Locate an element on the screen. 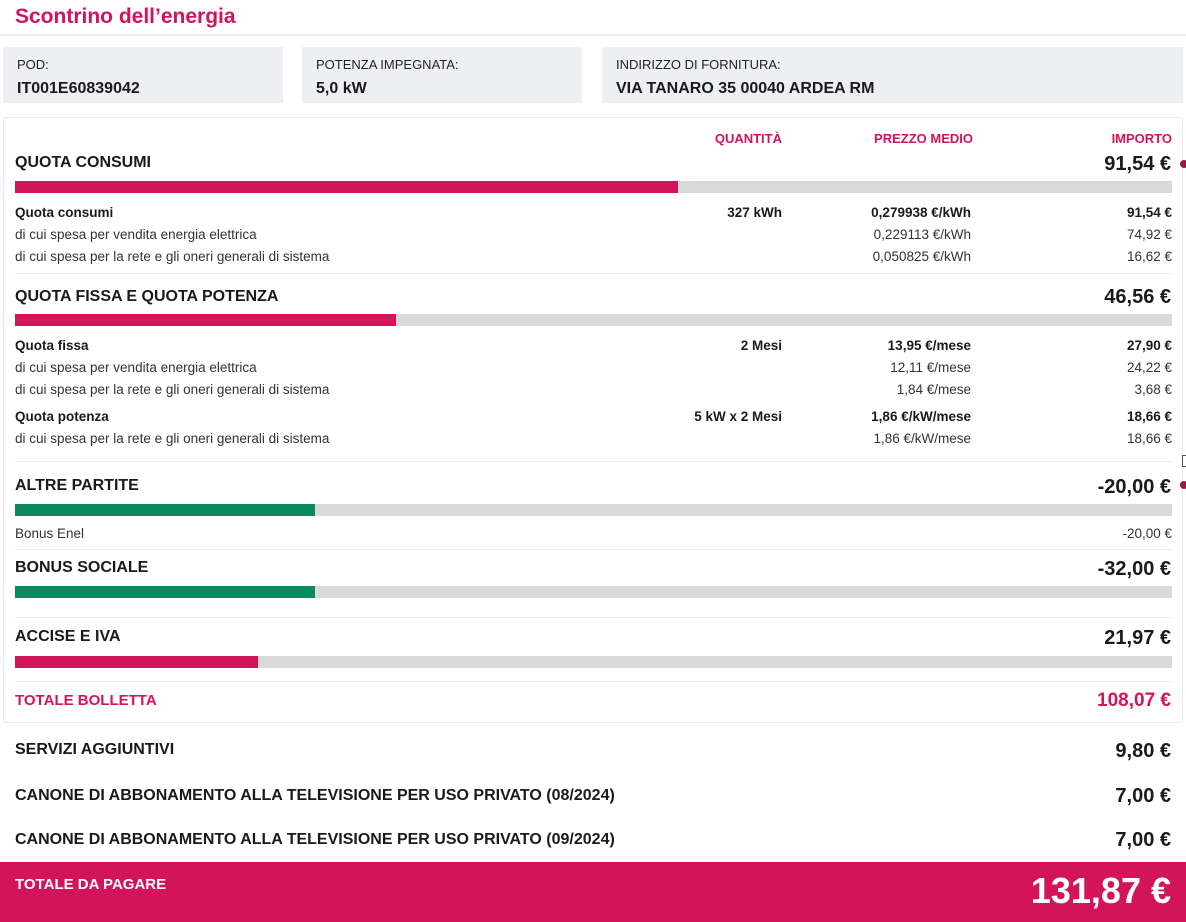  table-row: Bonus Enel -20,00 € is located at coordinates (593, 535).